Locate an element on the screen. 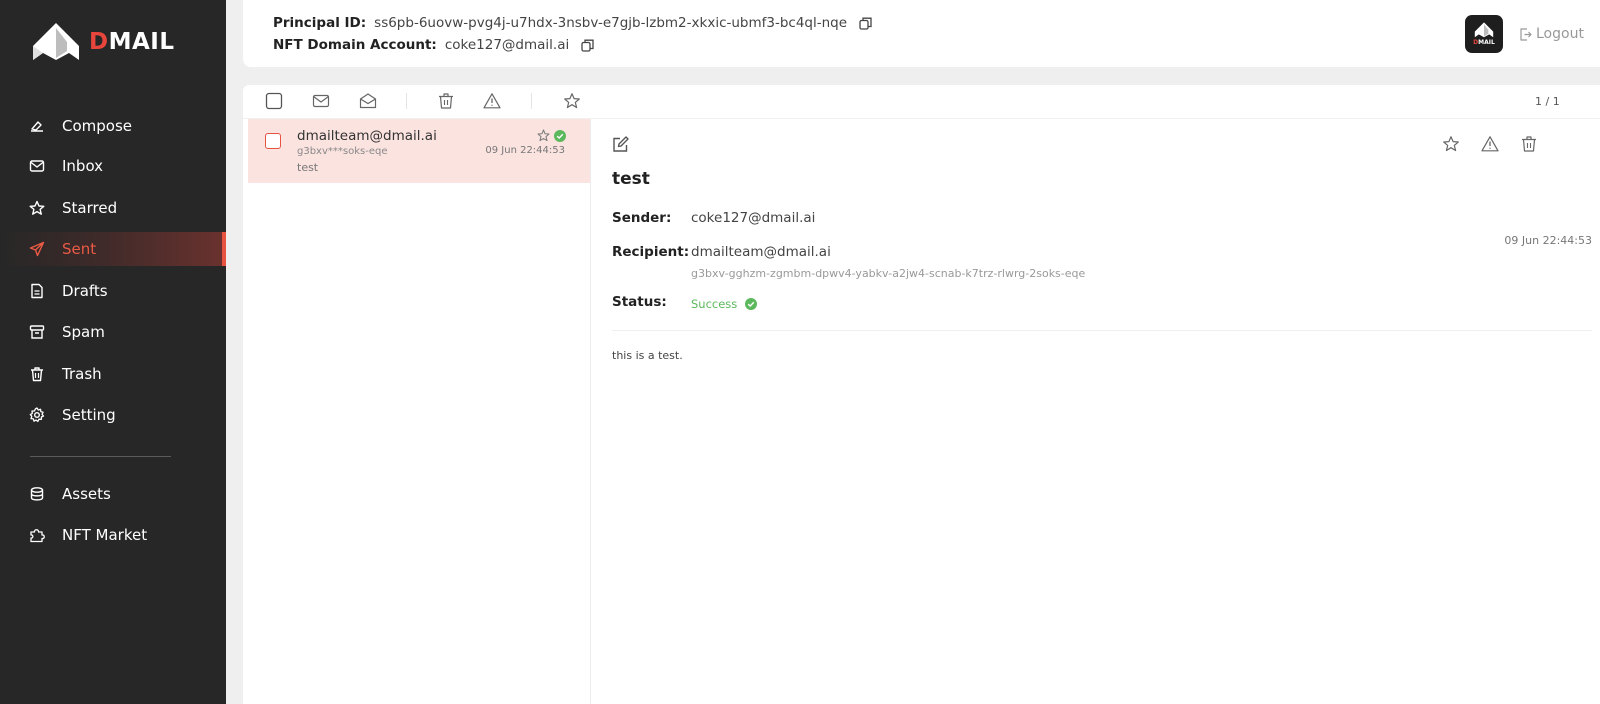  brand-name: DMAIL is located at coordinates (132, 42).